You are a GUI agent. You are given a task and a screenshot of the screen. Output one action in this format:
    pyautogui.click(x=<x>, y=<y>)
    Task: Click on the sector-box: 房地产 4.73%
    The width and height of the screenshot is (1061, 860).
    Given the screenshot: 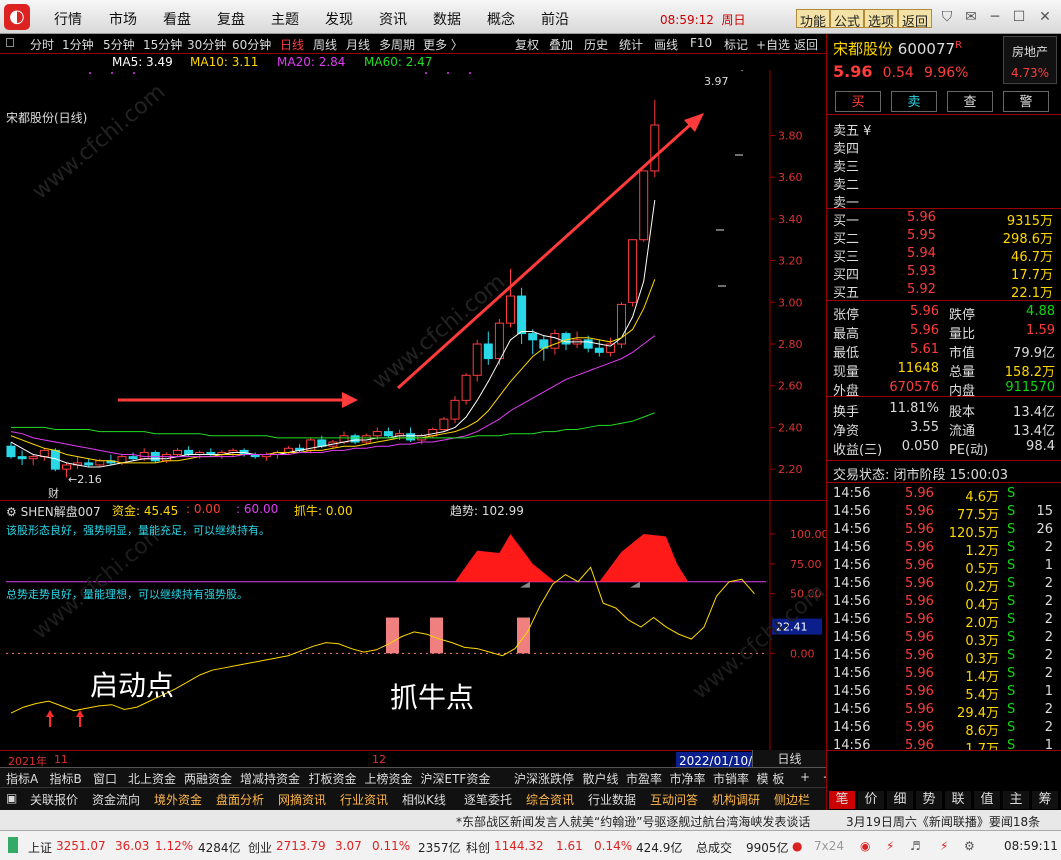 What is the action you would take?
    pyautogui.click(x=1030, y=60)
    